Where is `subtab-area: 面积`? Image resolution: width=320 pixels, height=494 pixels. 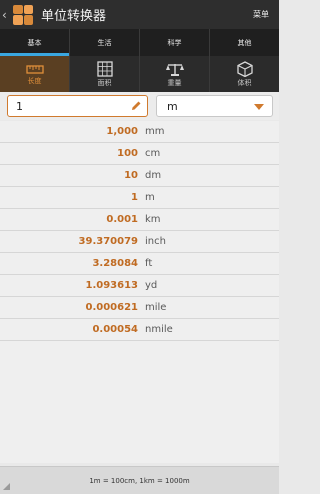
subtab-area: 面积 is located at coordinates (105, 74).